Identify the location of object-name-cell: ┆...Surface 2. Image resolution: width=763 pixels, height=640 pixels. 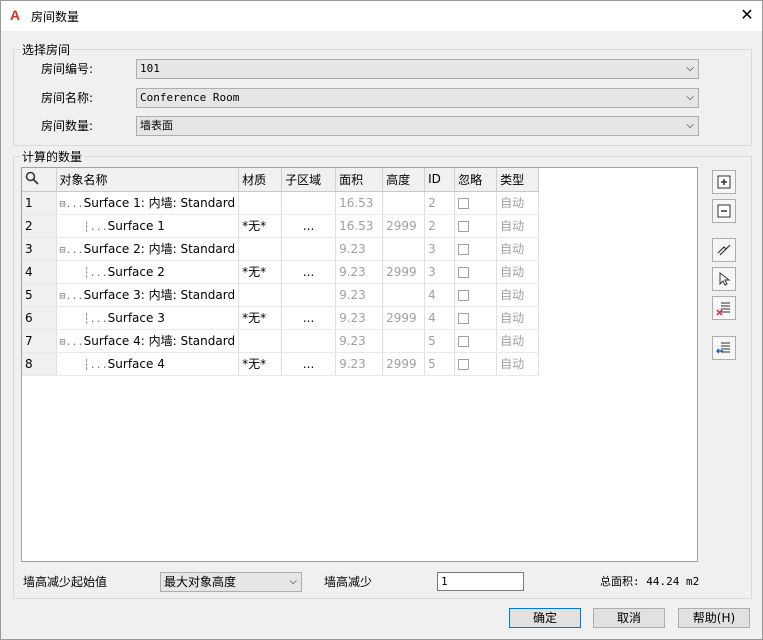
(148, 272).